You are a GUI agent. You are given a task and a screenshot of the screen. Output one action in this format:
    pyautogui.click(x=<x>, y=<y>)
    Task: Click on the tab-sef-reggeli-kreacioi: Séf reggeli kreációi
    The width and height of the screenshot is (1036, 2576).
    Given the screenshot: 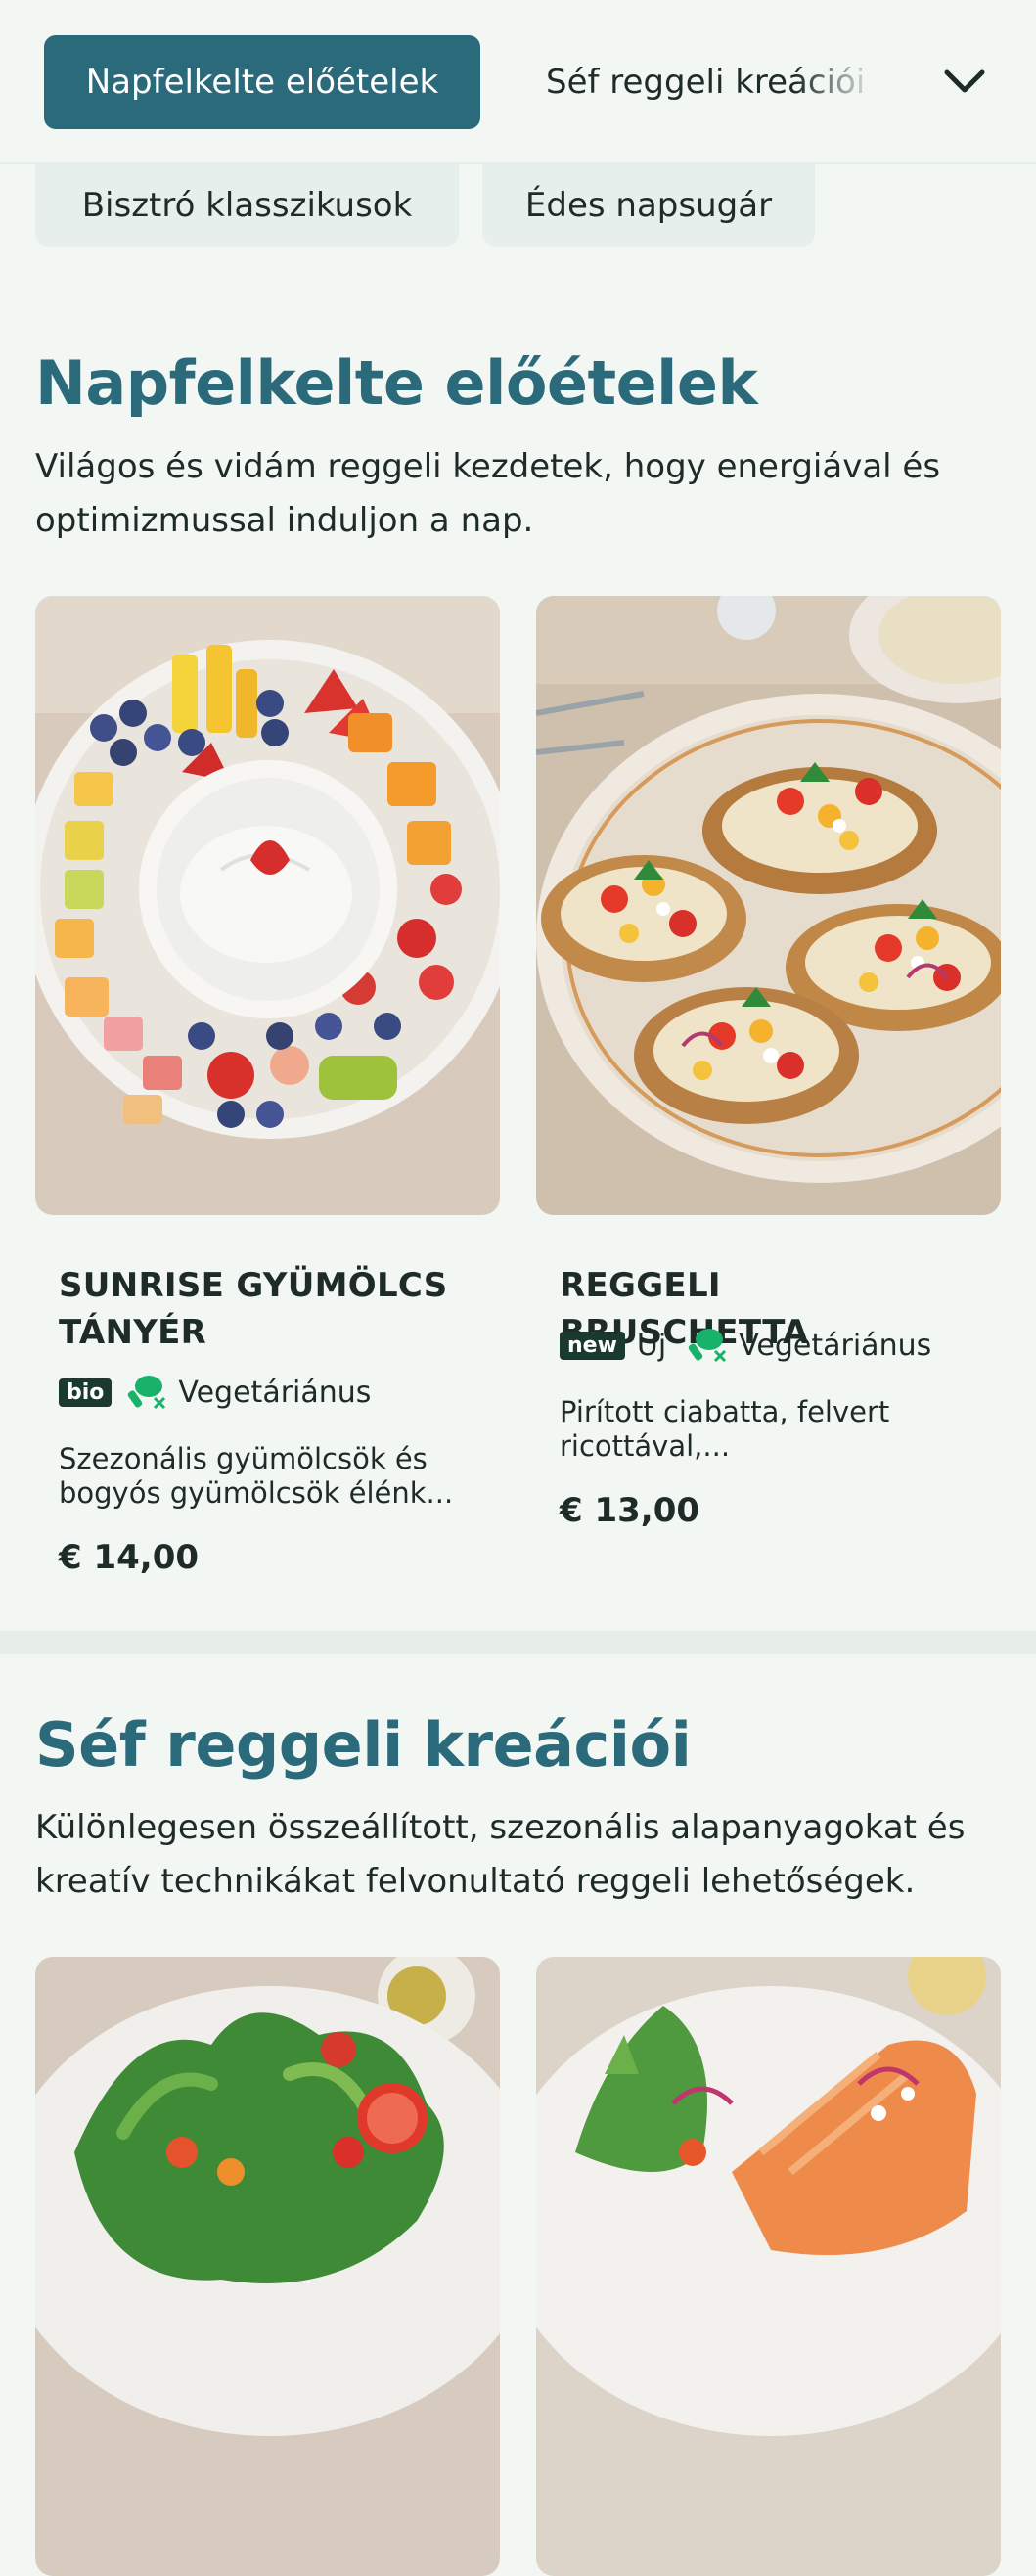 What is the action you would take?
    pyautogui.click(x=712, y=82)
    